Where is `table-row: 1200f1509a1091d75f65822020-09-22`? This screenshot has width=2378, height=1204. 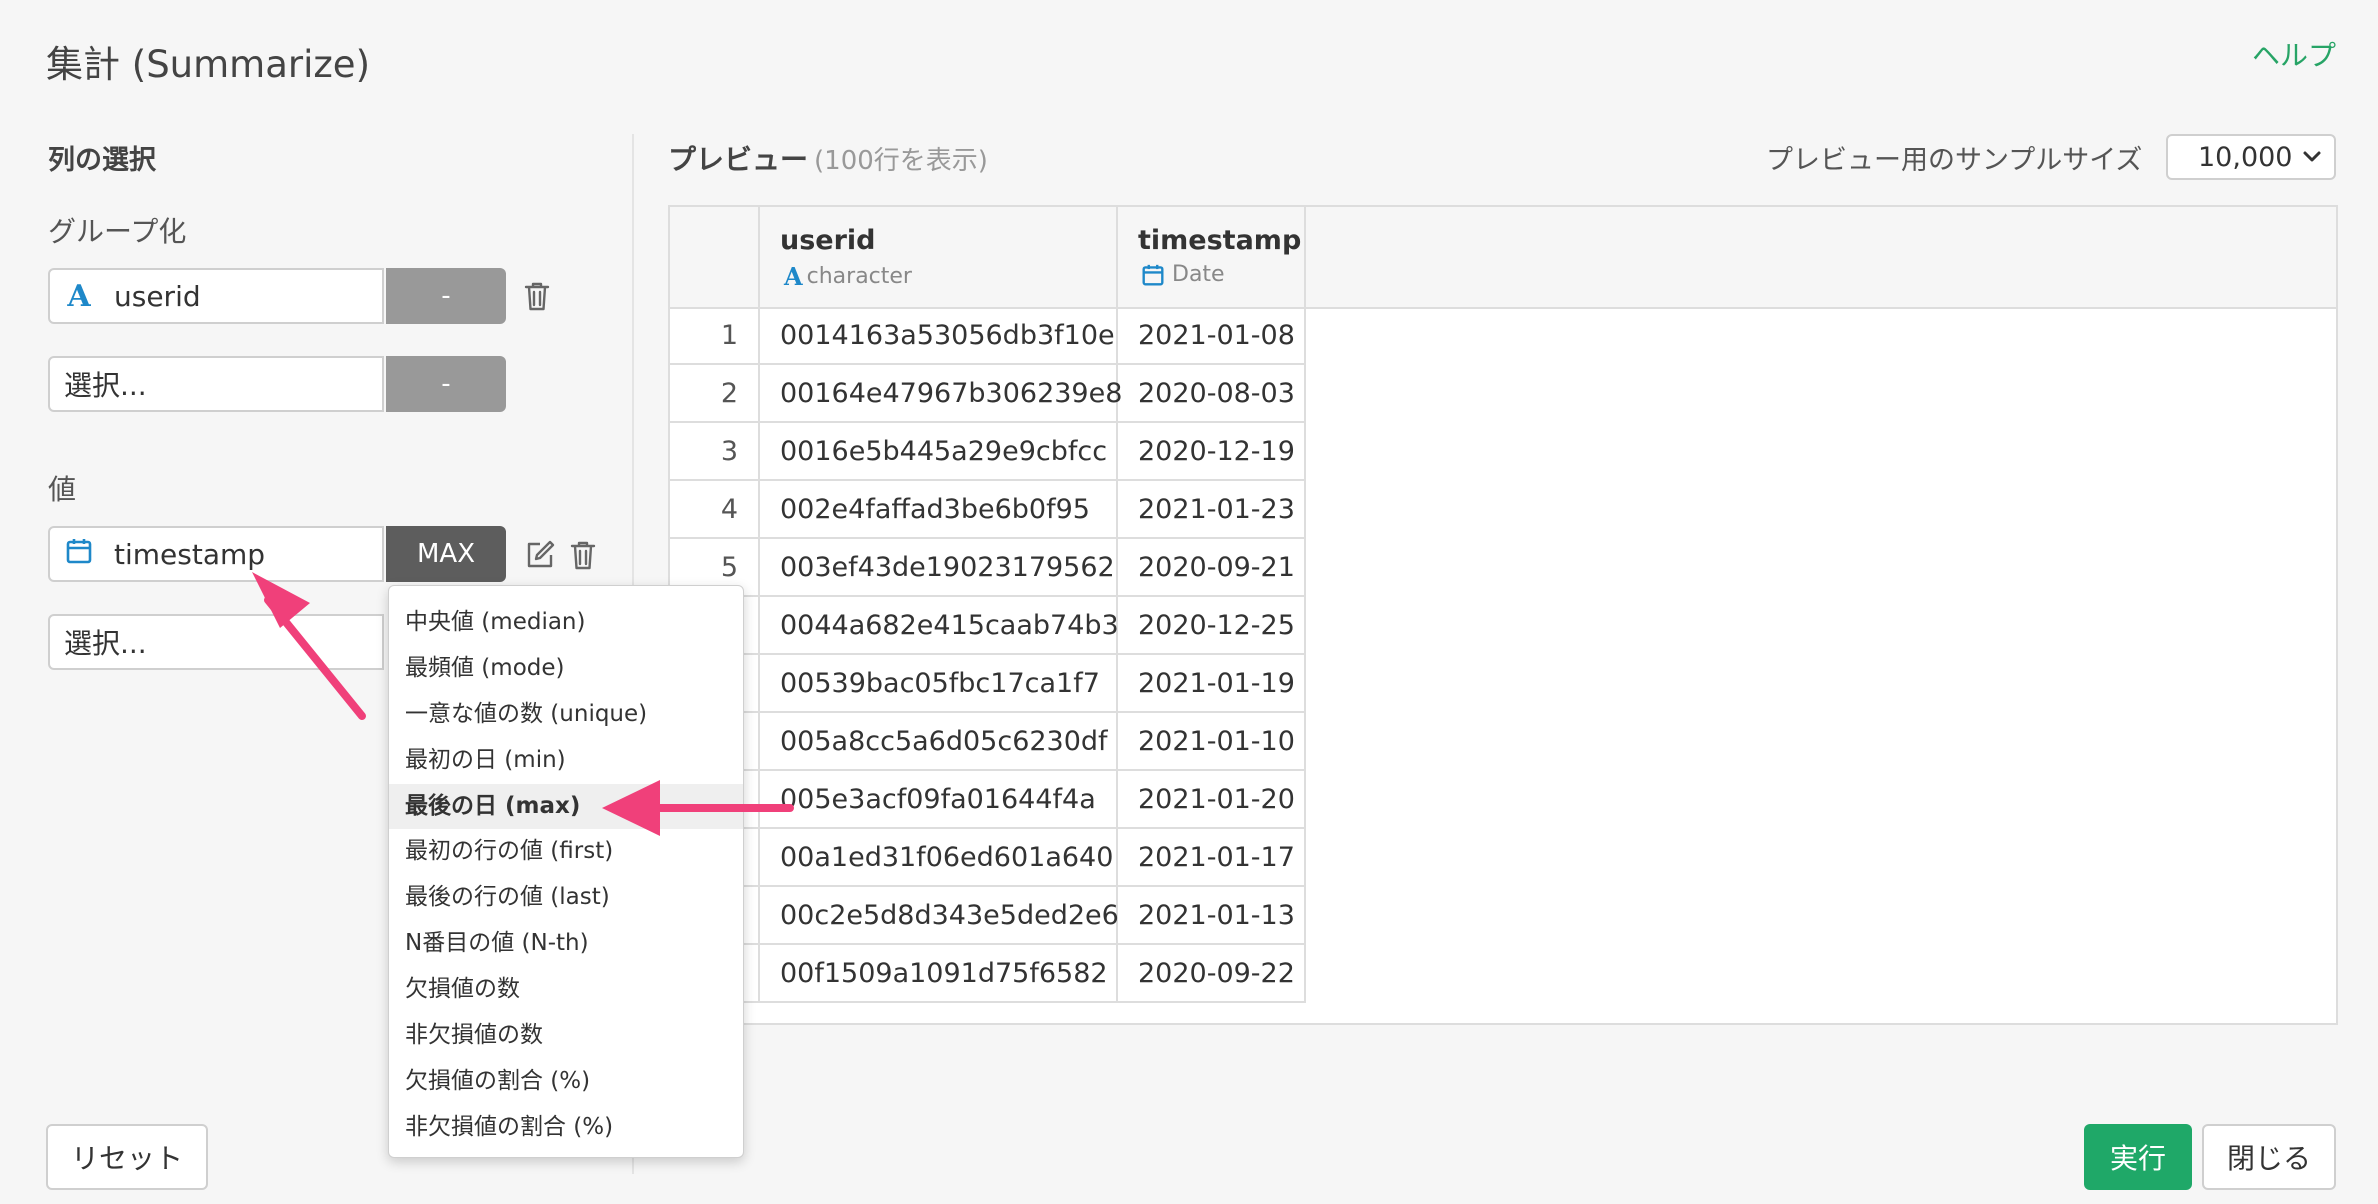
table-row: 1200f1509a1091d75f65822020-09-22 is located at coordinates (988, 974).